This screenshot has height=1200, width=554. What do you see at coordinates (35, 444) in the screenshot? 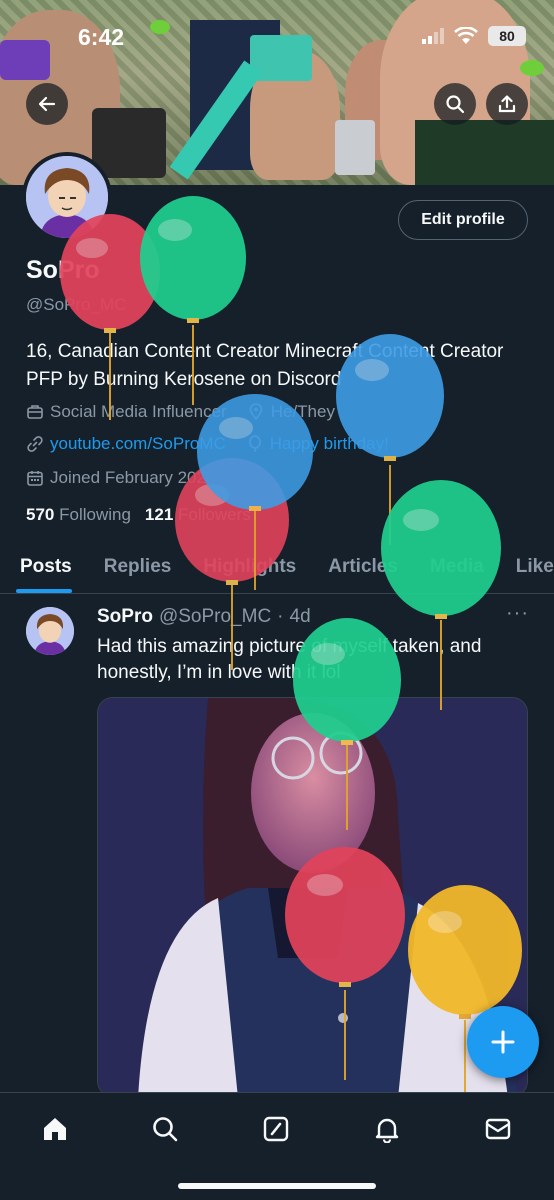
I see `link-icon` at bounding box center [35, 444].